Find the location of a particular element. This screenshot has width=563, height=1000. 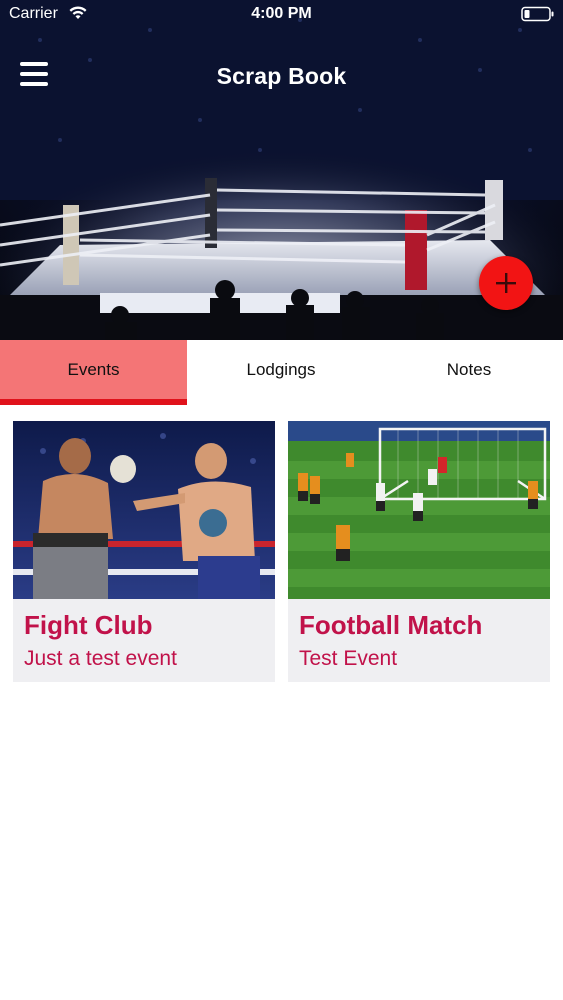

plus-icon is located at coordinates (506, 283).